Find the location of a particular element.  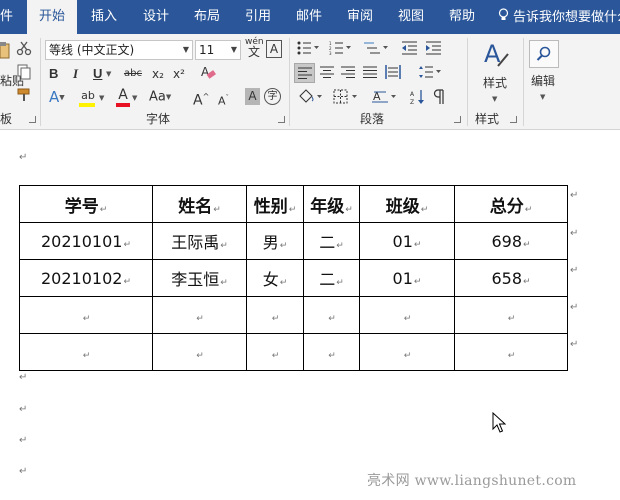

tab-help: 帮助 is located at coordinates (462, 17).